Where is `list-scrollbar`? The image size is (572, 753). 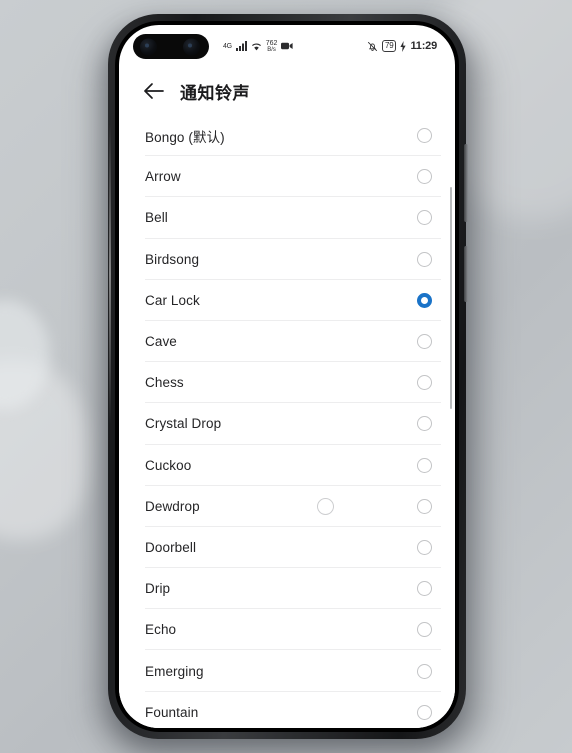 list-scrollbar is located at coordinates (450, 298).